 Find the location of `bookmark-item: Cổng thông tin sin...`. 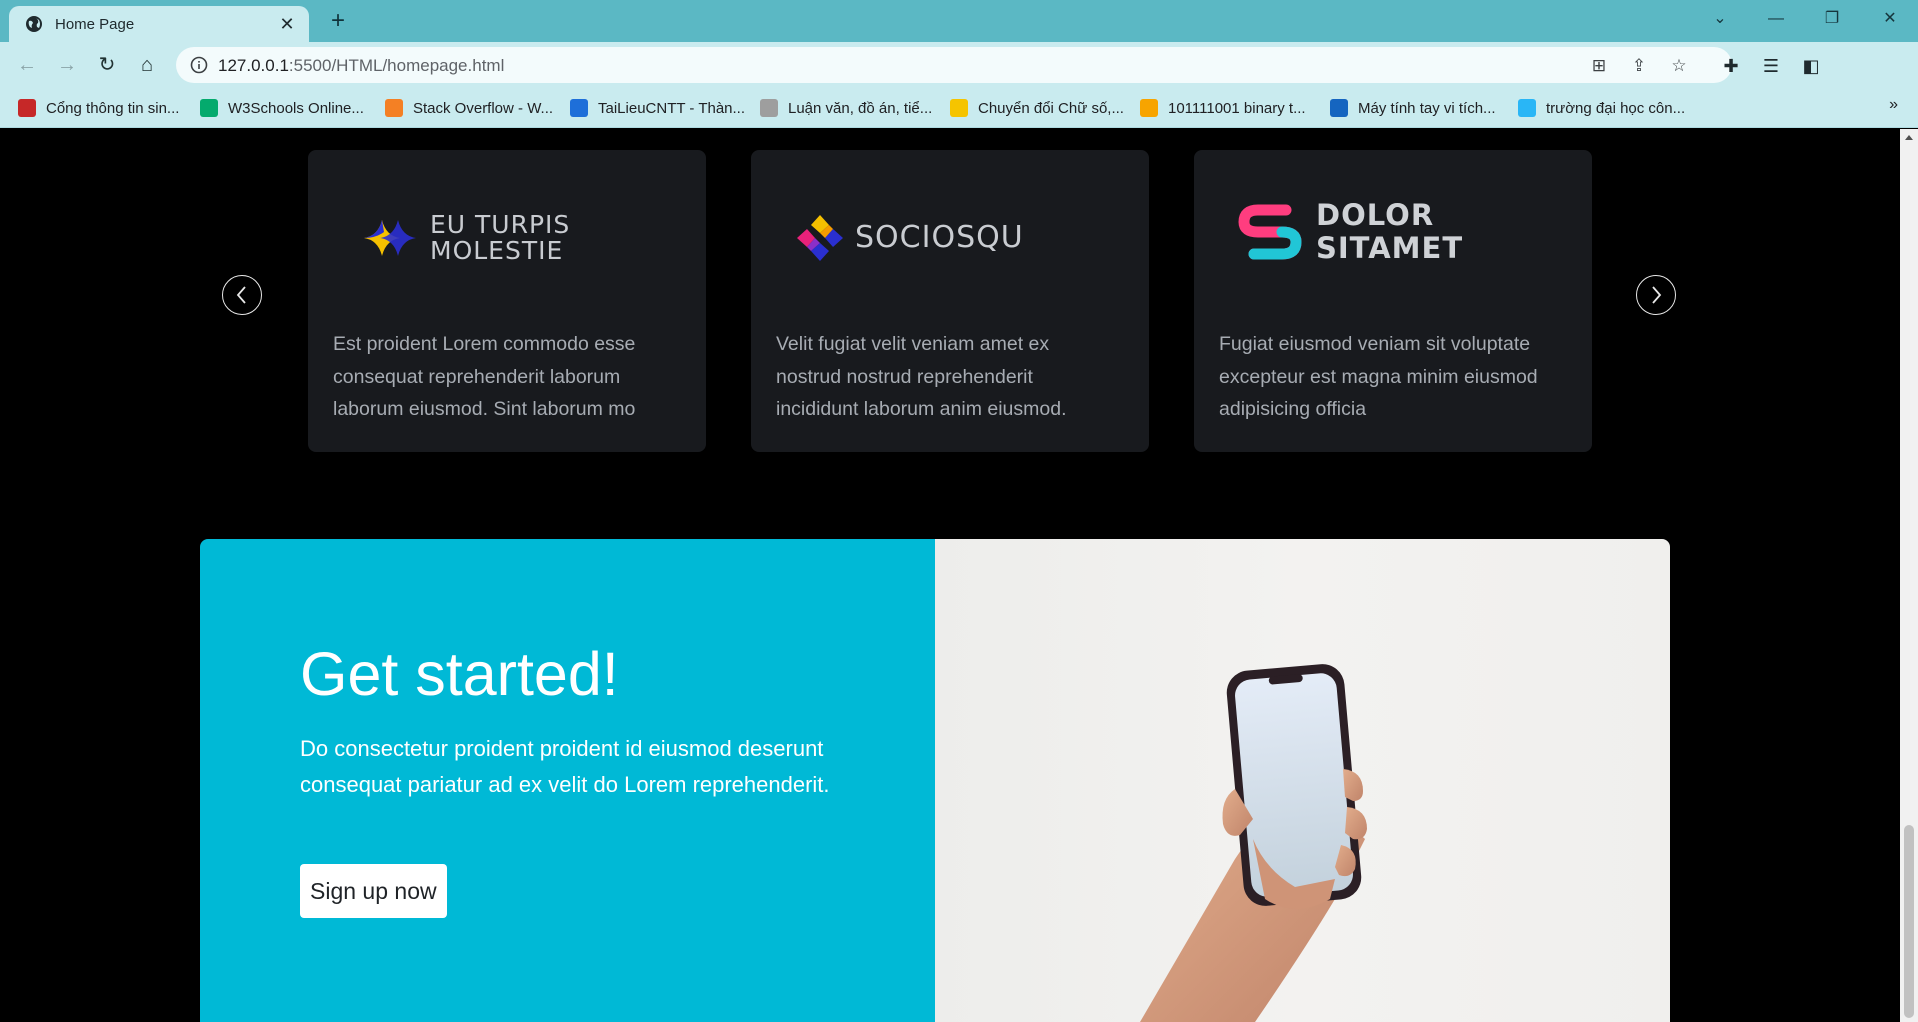

bookmark-item: Cổng thông tin sin... is located at coordinates (98, 108).